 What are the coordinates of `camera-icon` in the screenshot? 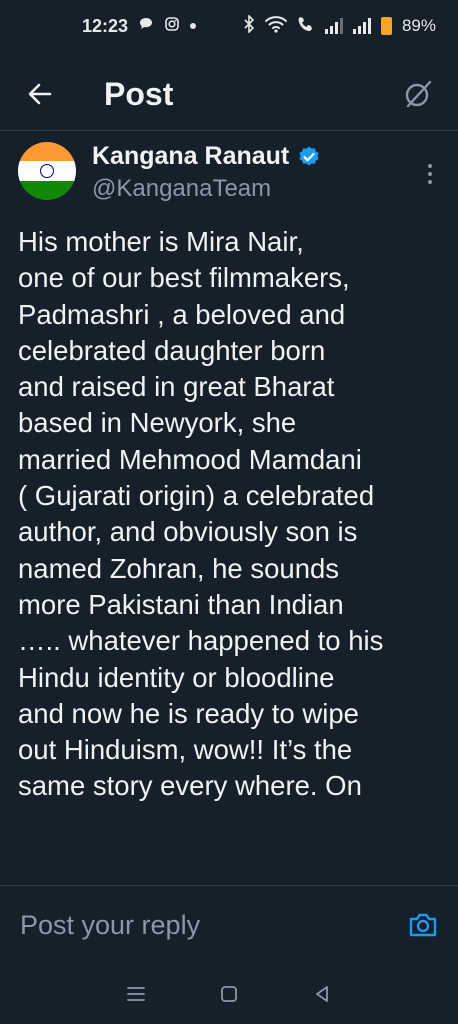 It's located at (423, 925).